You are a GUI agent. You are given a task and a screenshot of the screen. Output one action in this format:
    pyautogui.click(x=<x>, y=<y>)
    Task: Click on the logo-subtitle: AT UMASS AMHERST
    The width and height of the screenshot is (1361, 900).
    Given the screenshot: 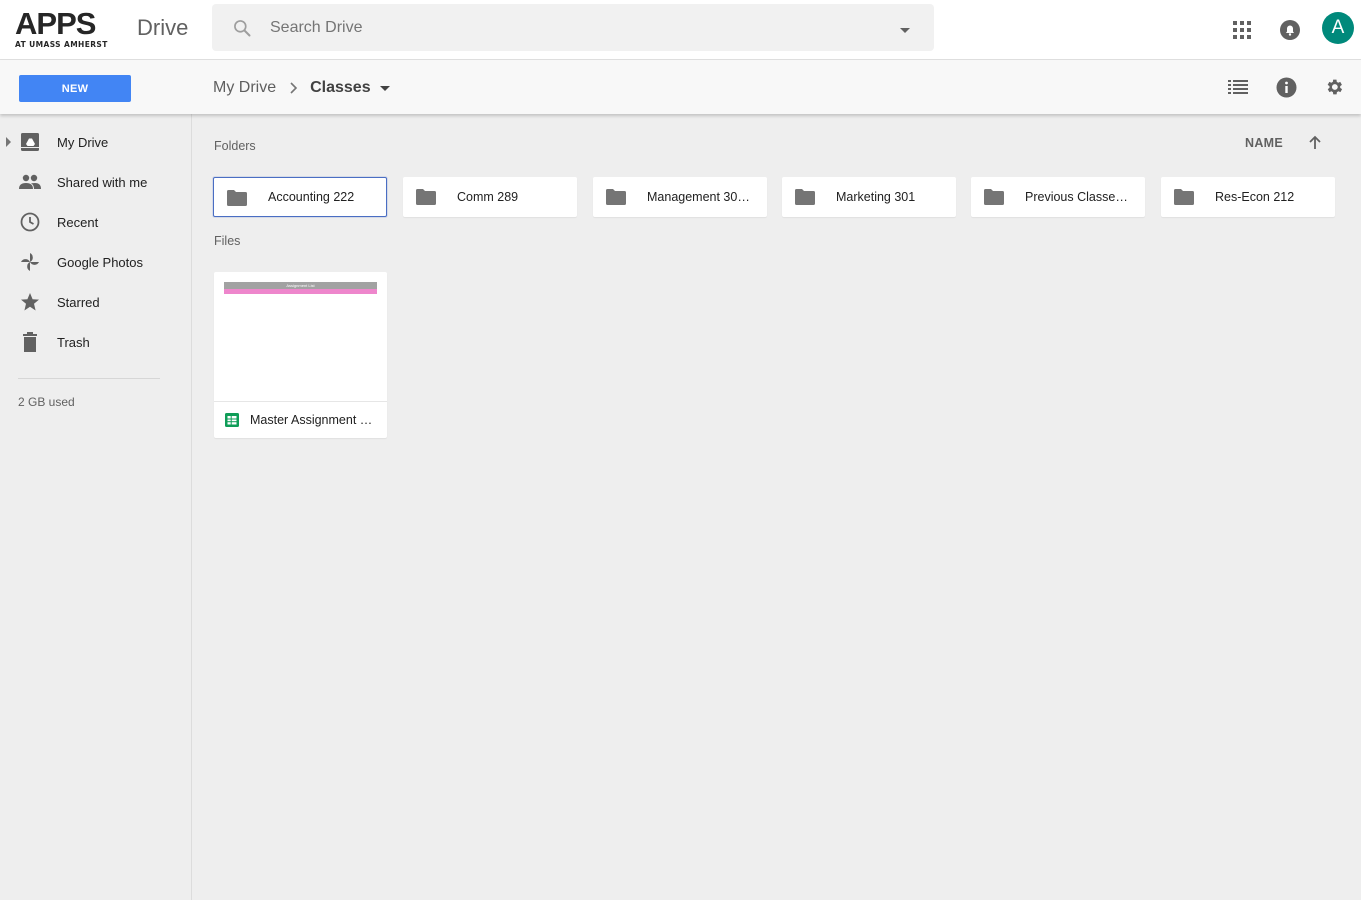 What is the action you would take?
    pyautogui.click(x=61, y=44)
    